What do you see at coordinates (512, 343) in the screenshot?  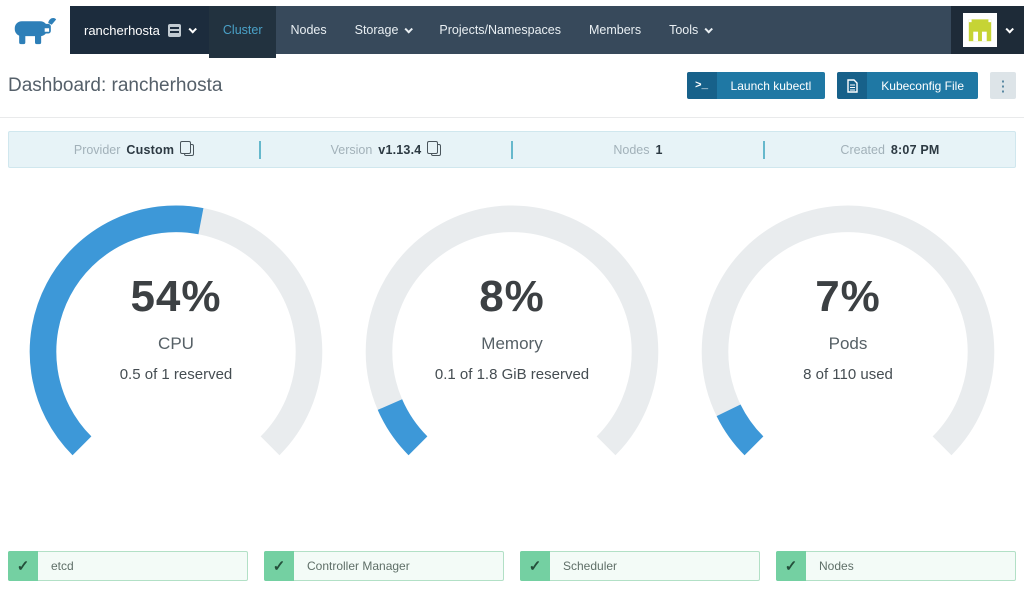 I see `gauge-title: Memory` at bounding box center [512, 343].